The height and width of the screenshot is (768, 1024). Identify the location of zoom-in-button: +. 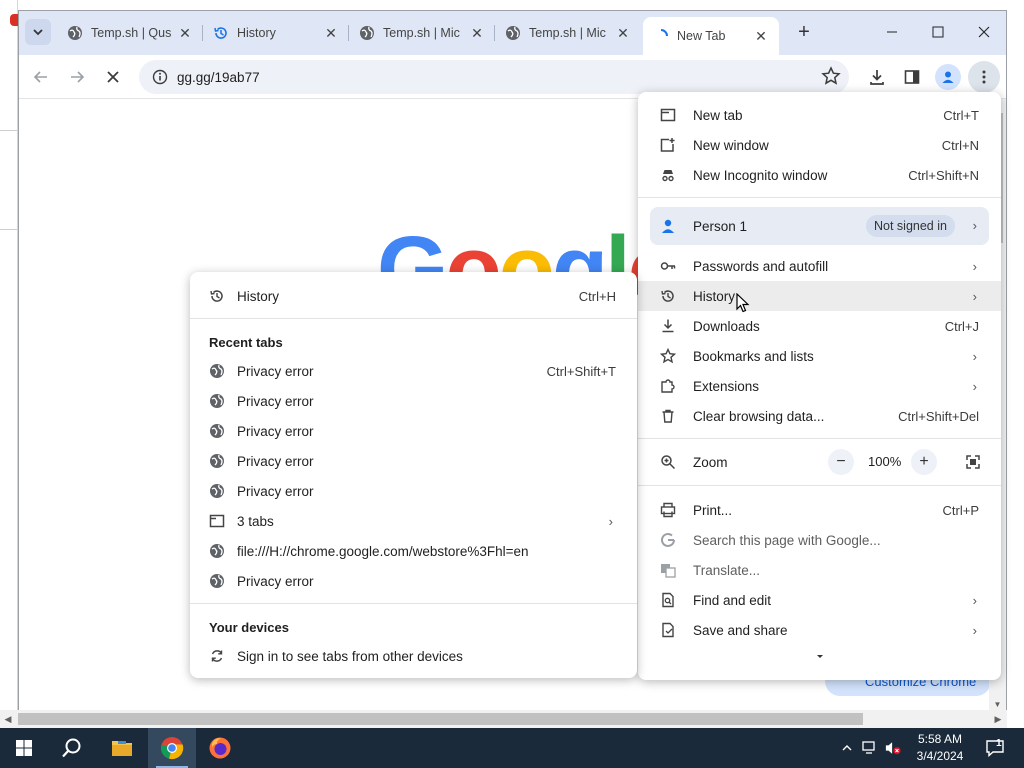
(924, 462).